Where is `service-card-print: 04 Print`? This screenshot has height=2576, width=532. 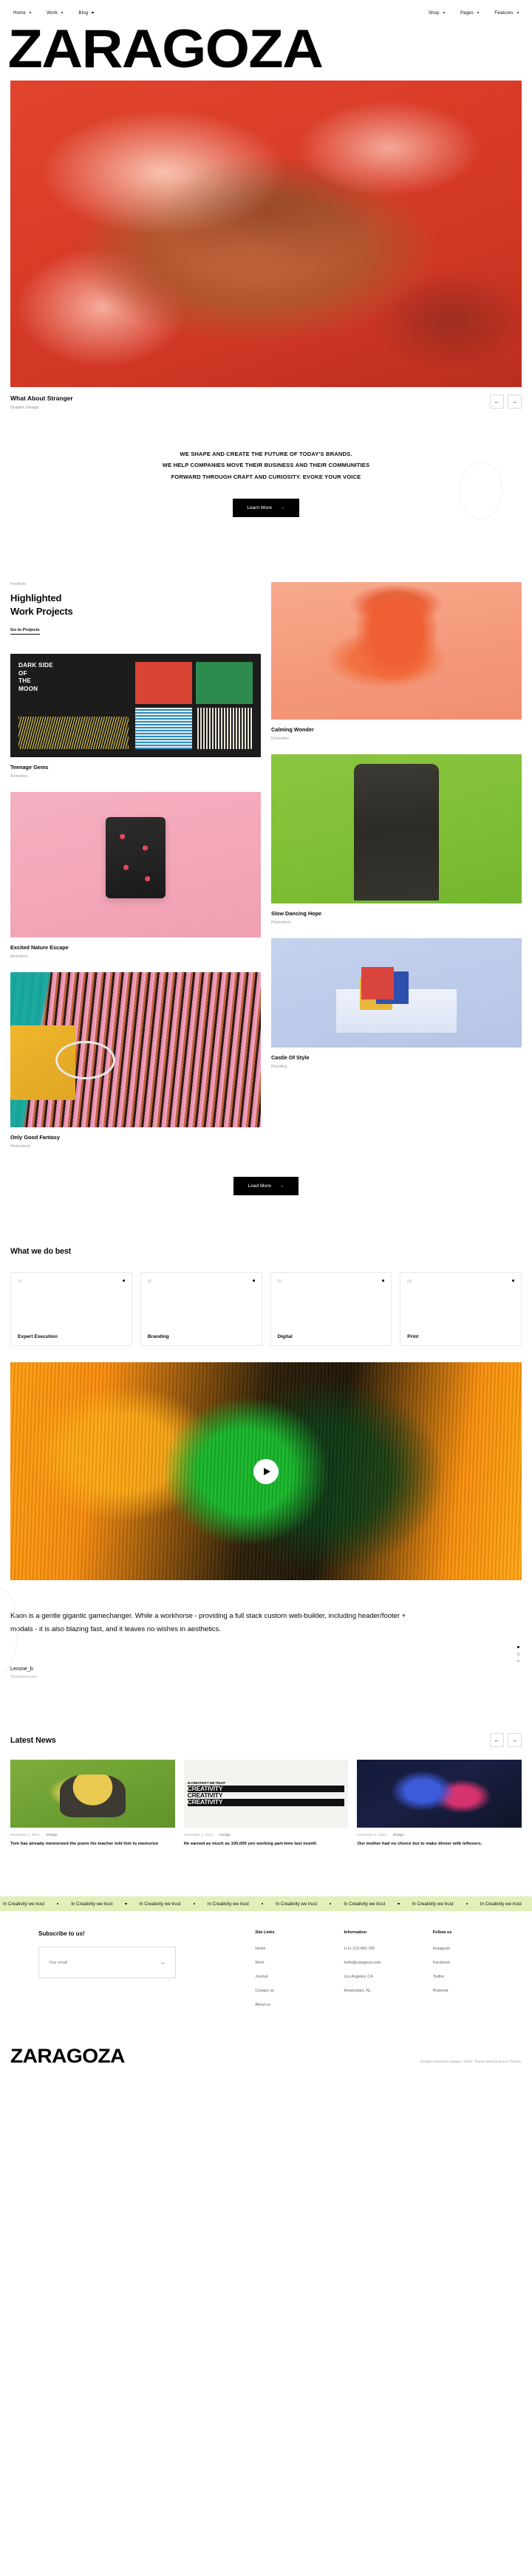
service-card-print: 04 Print is located at coordinates (461, 1309).